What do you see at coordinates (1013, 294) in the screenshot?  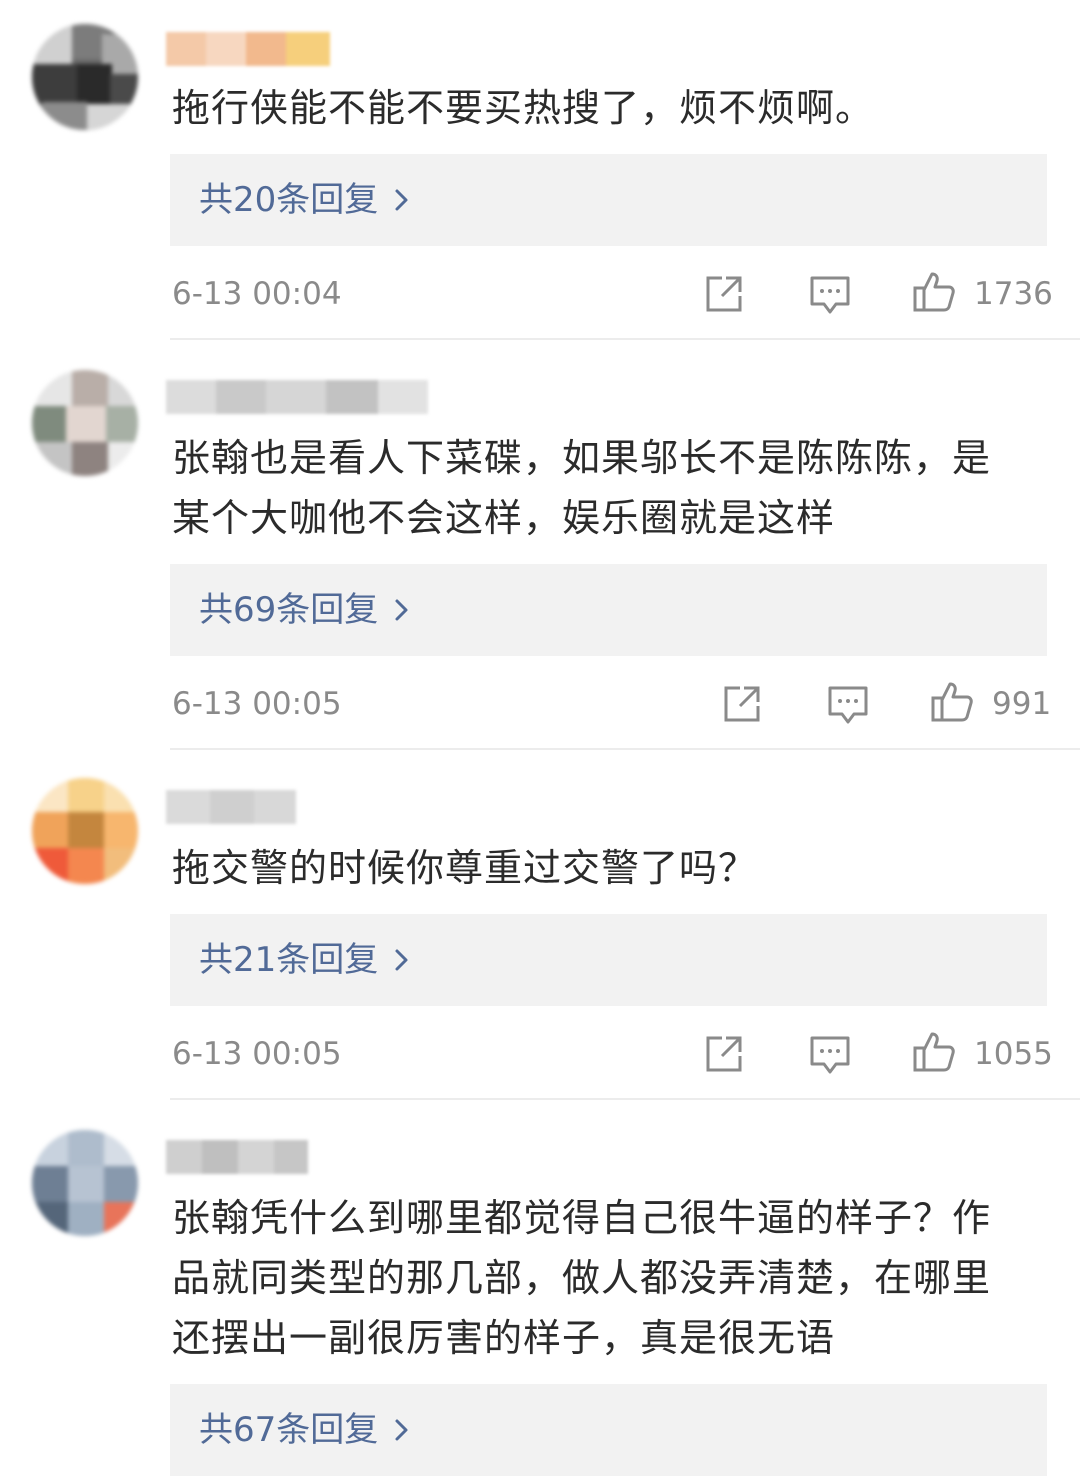 I see `like-count: 1736` at bounding box center [1013, 294].